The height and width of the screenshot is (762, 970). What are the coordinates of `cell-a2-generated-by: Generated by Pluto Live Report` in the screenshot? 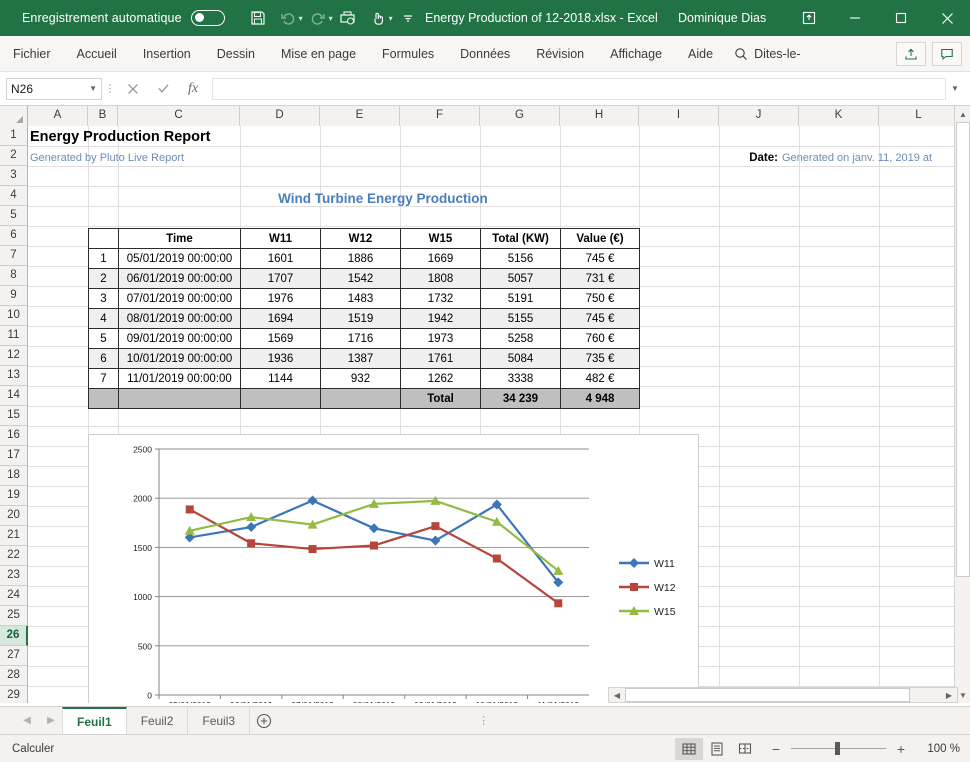 It's located at (107, 158).